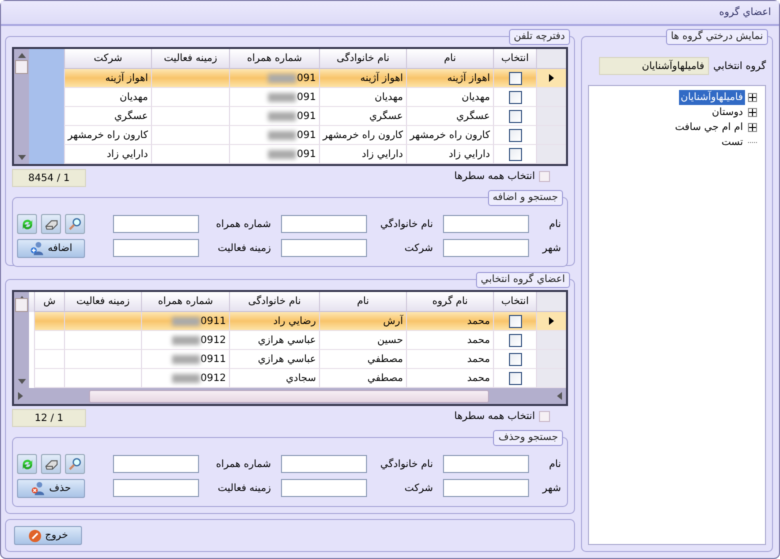  Describe the element at coordinates (46, 154) in the screenshot. I see `empty-grid-area` at that location.